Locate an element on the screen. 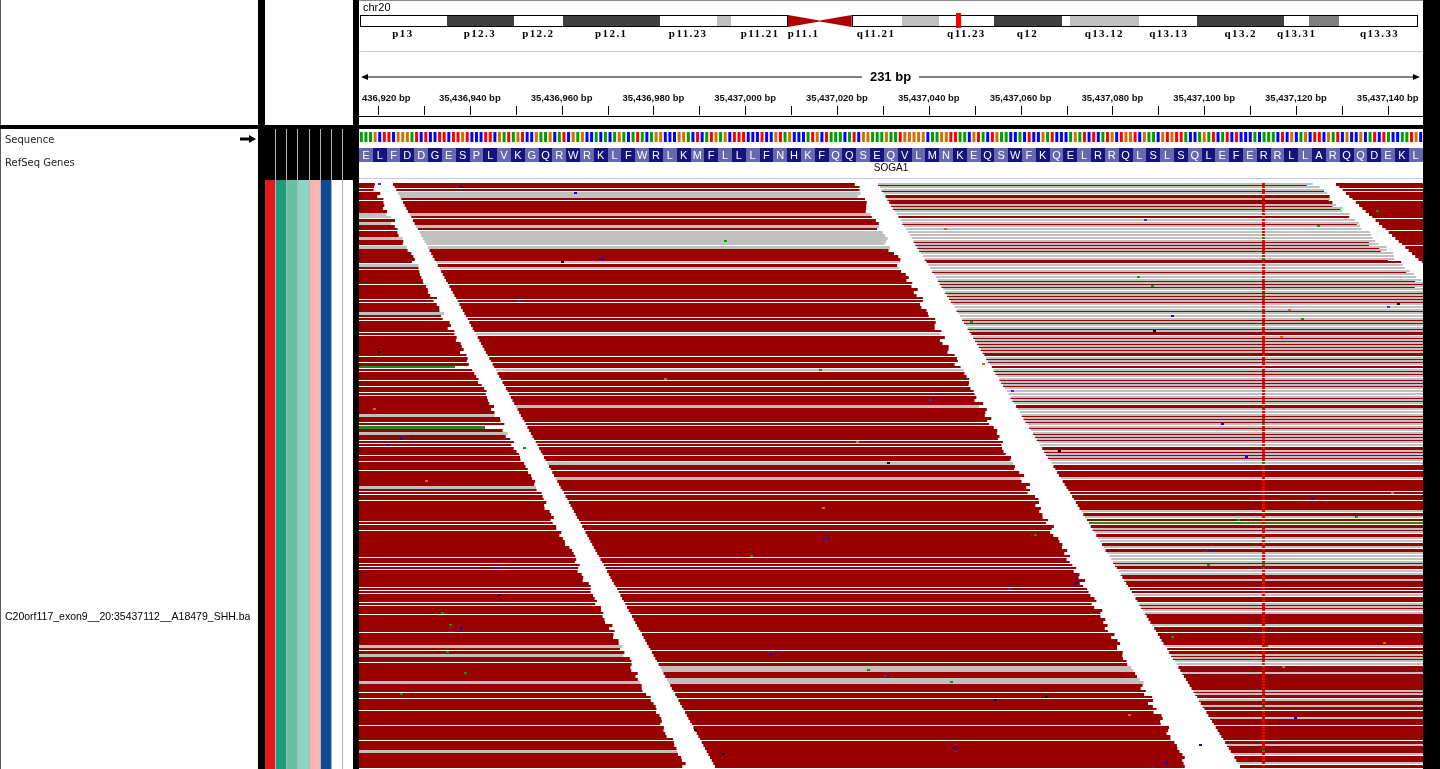 This screenshot has width=1440, height=769. ruler-tick-label: 35,437,000 bp is located at coordinates (745, 98).